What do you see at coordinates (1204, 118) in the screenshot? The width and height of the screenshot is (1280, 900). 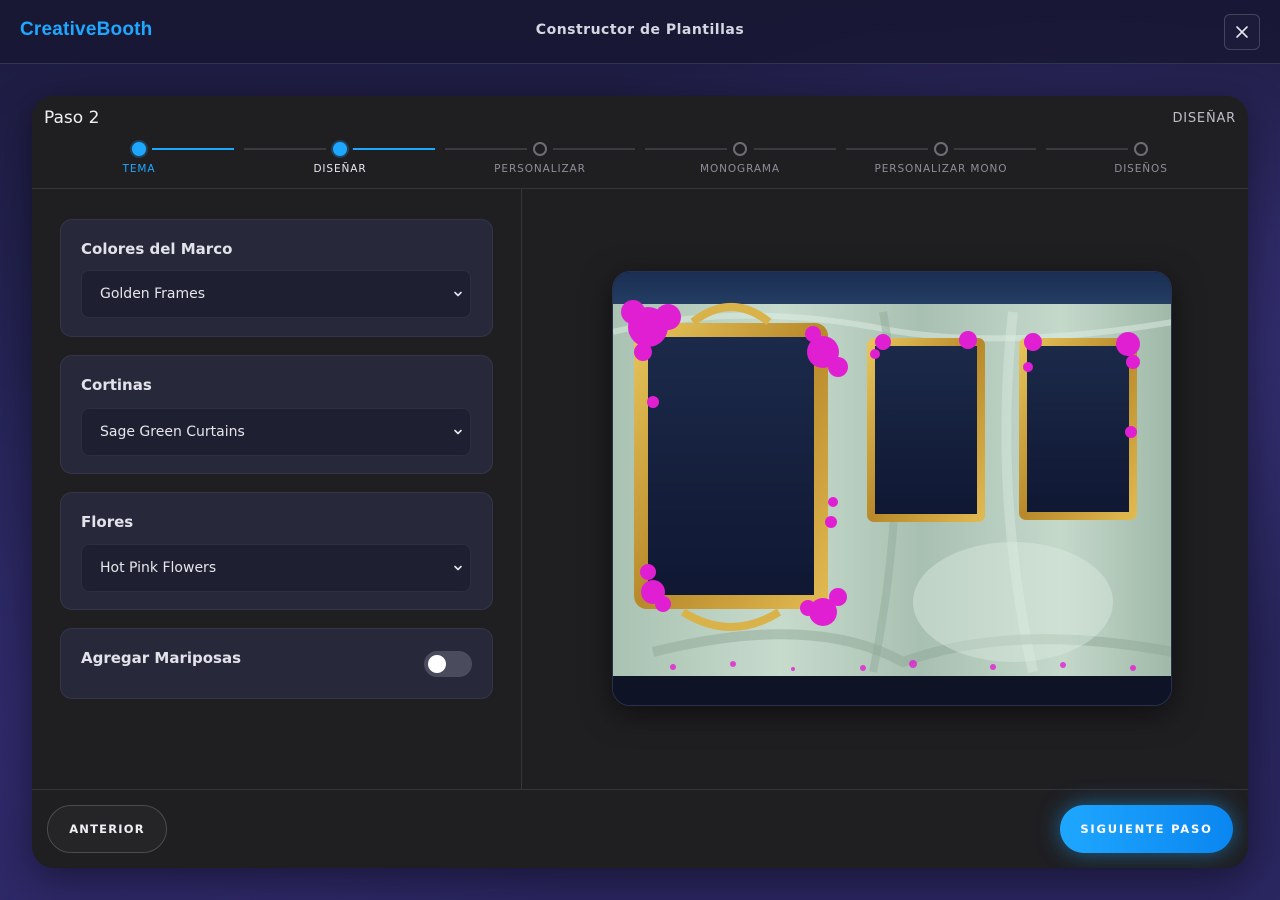 I see `step-name: DISEÑAR` at bounding box center [1204, 118].